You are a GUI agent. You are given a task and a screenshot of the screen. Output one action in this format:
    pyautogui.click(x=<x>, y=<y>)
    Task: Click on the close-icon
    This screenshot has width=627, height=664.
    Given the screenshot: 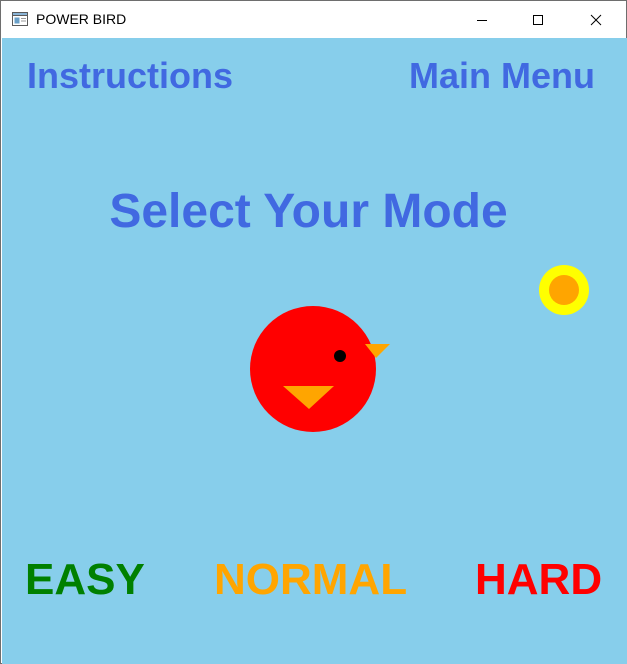 What is the action you would take?
    pyautogui.click(x=596, y=19)
    